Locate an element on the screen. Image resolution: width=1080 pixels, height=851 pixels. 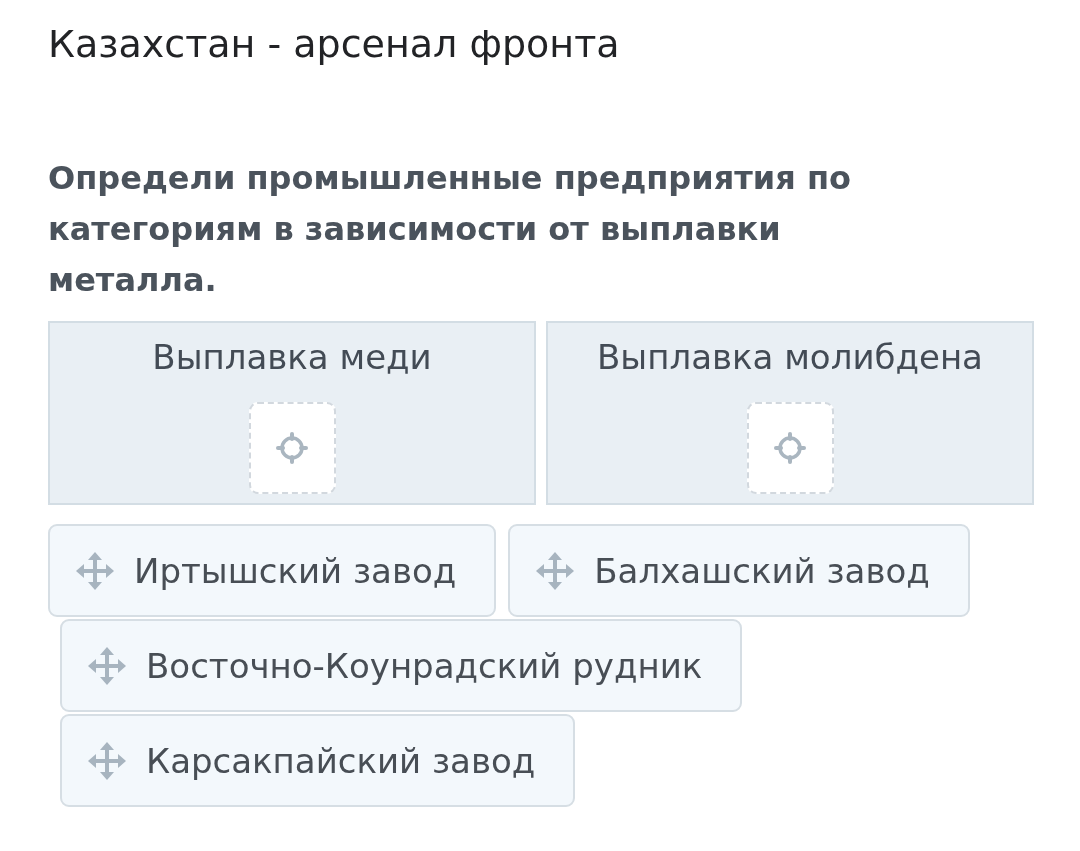
draggable-item: Балхашский завод is located at coordinates (739, 570).